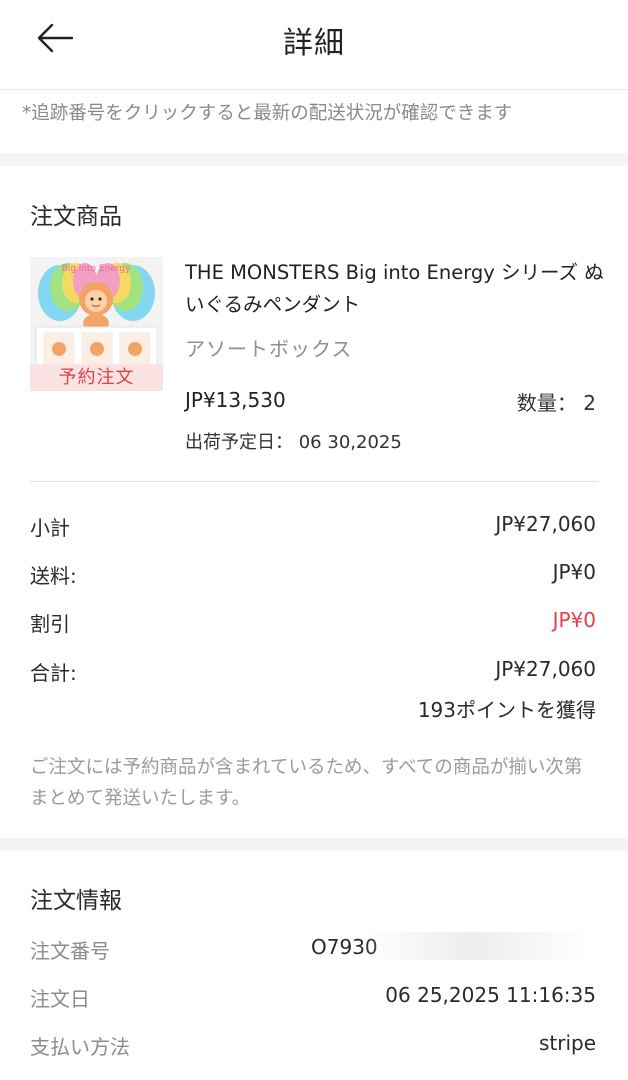 The image size is (628, 1080). Describe the element at coordinates (490, 995) in the screenshot. I see `order-date-value: 06 25,2025 11:16:35` at that location.